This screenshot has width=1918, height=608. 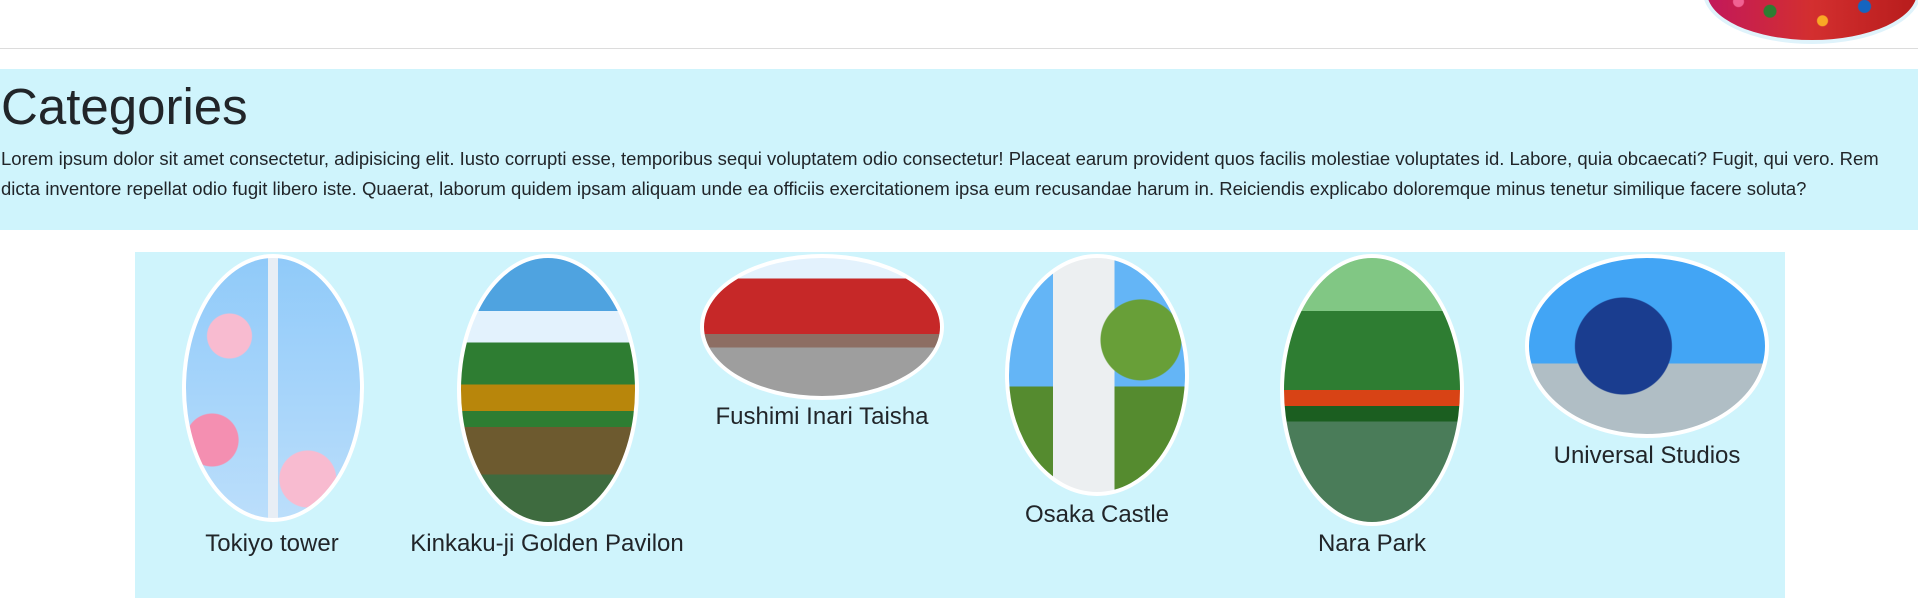 I want to click on tokyo-tower-image, so click(x=273, y=388).